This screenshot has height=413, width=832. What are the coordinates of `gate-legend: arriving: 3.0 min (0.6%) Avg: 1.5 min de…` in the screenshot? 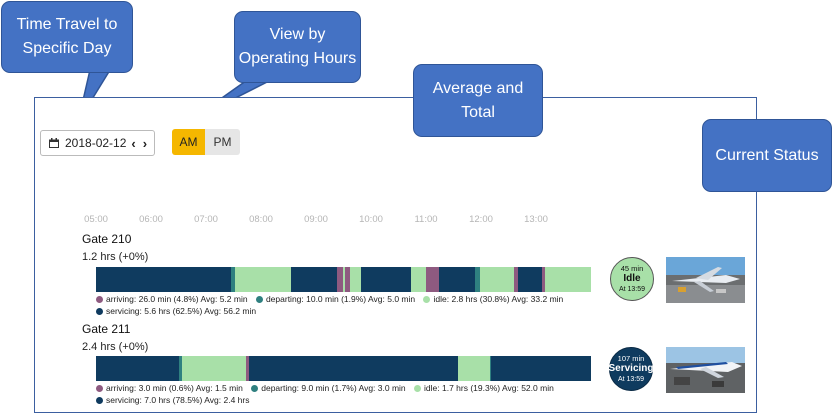 It's located at (328, 394).